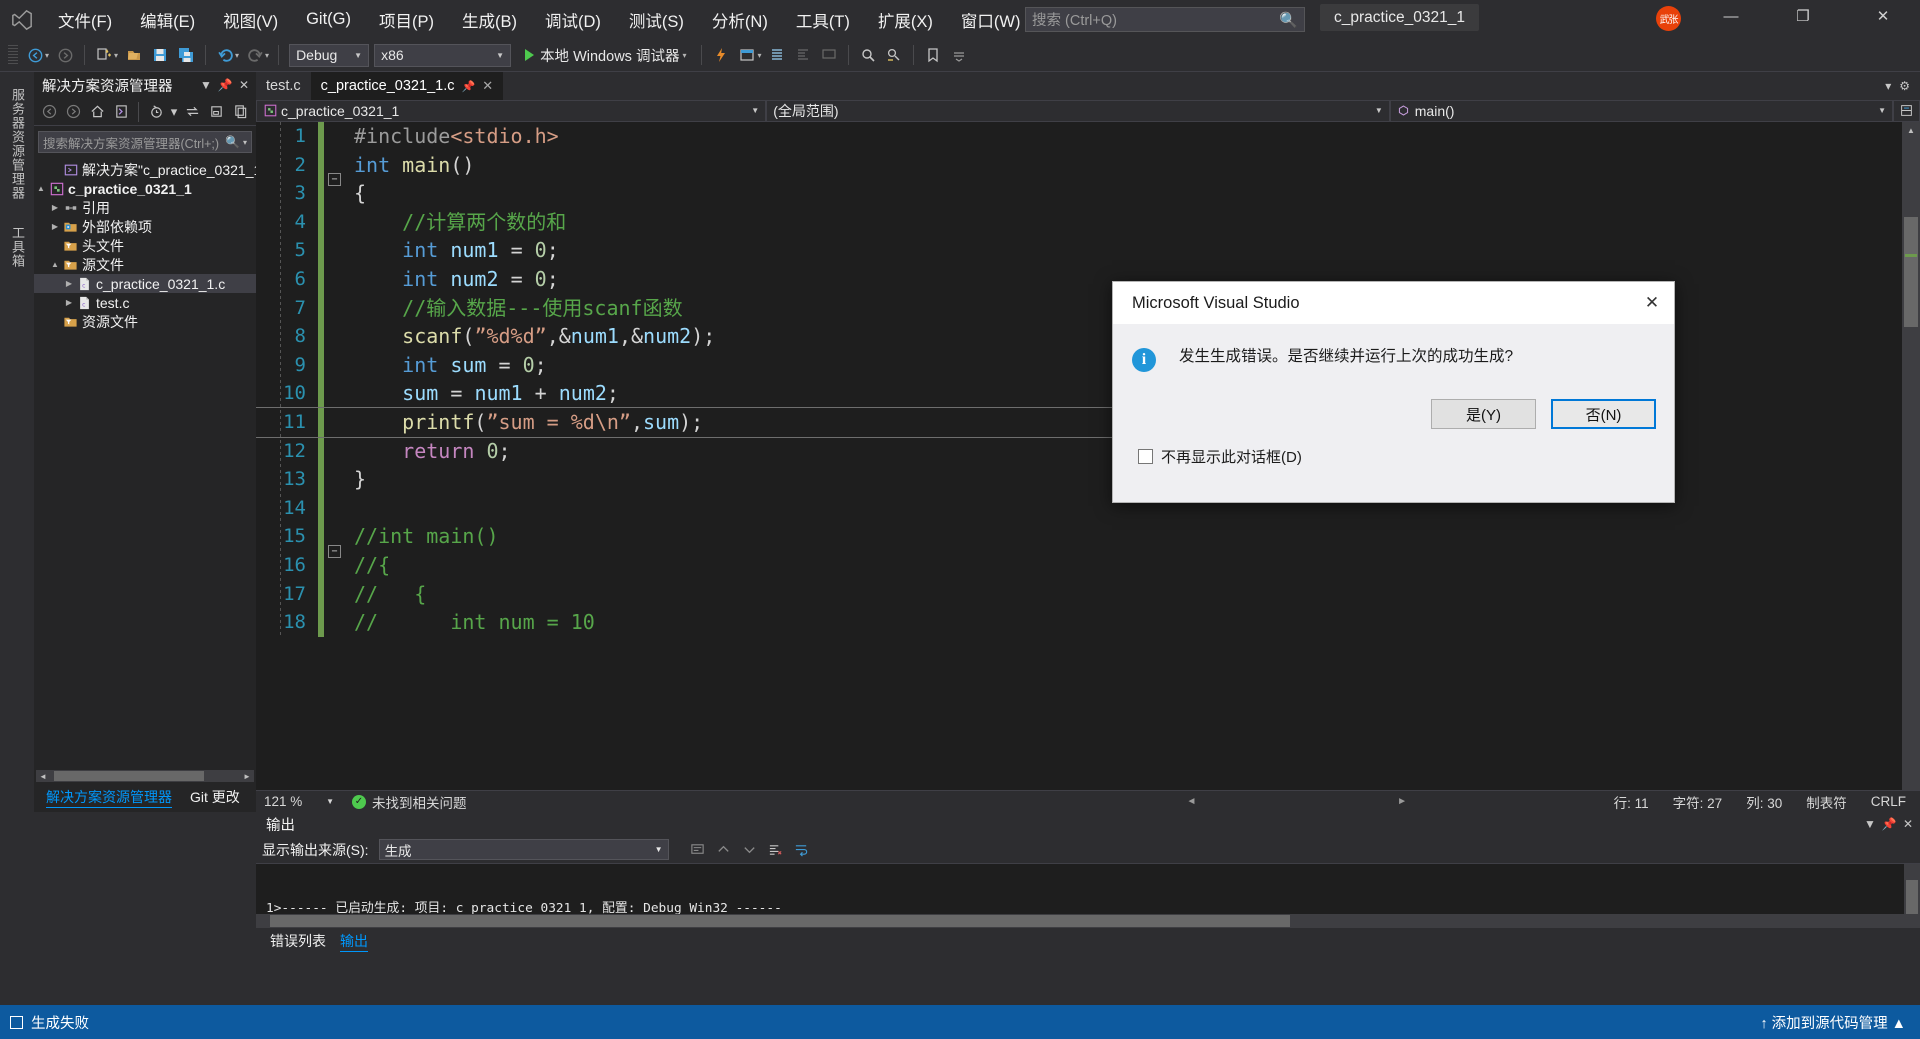 The height and width of the screenshot is (1039, 1920). I want to click on output-vscrollbar, so click(1912, 889).